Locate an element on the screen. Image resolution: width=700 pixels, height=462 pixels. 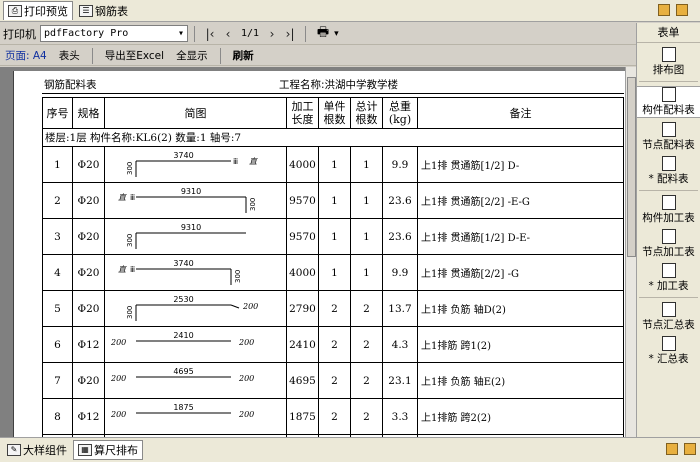
process-length: 2410 is located at coordinates (302, 344).